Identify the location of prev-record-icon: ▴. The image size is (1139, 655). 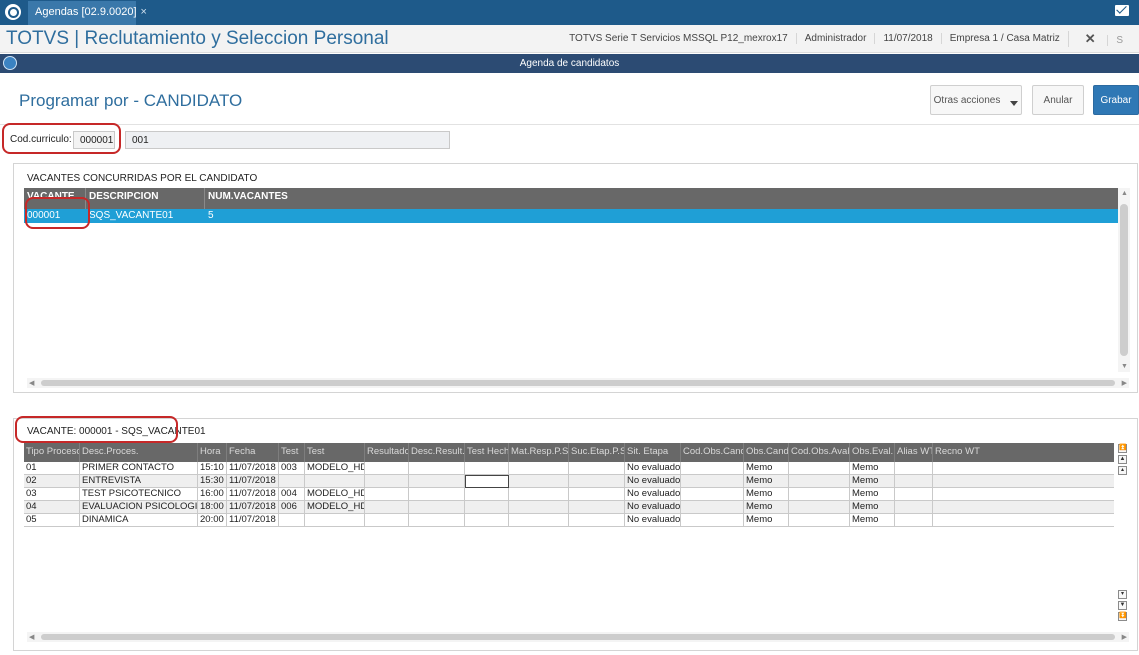
(1122, 470).